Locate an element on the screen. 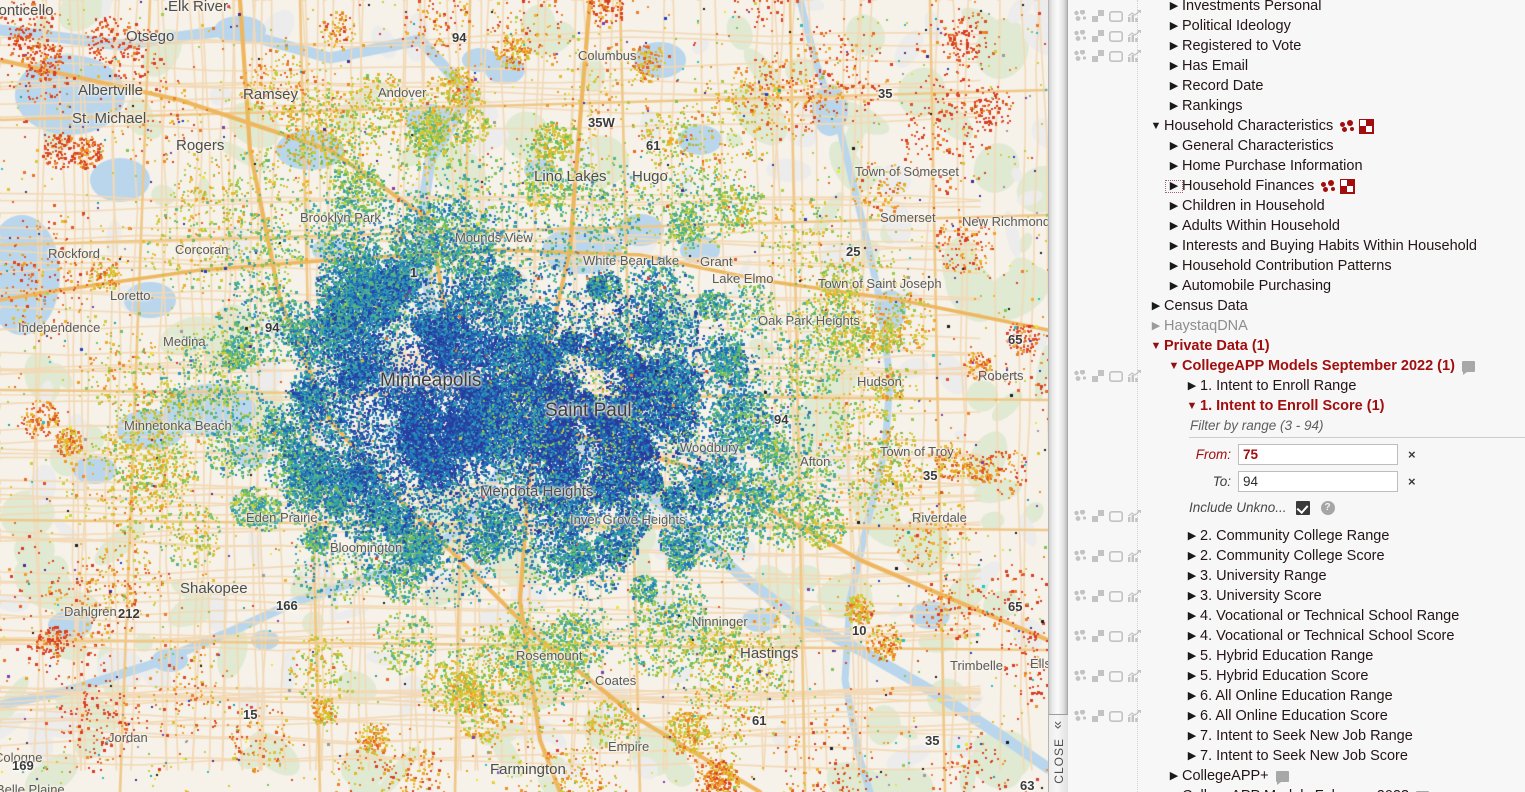 The height and width of the screenshot is (792, 1525). tree-node: ▶ HaystaqDNA is located at coordinates (1198, 326).